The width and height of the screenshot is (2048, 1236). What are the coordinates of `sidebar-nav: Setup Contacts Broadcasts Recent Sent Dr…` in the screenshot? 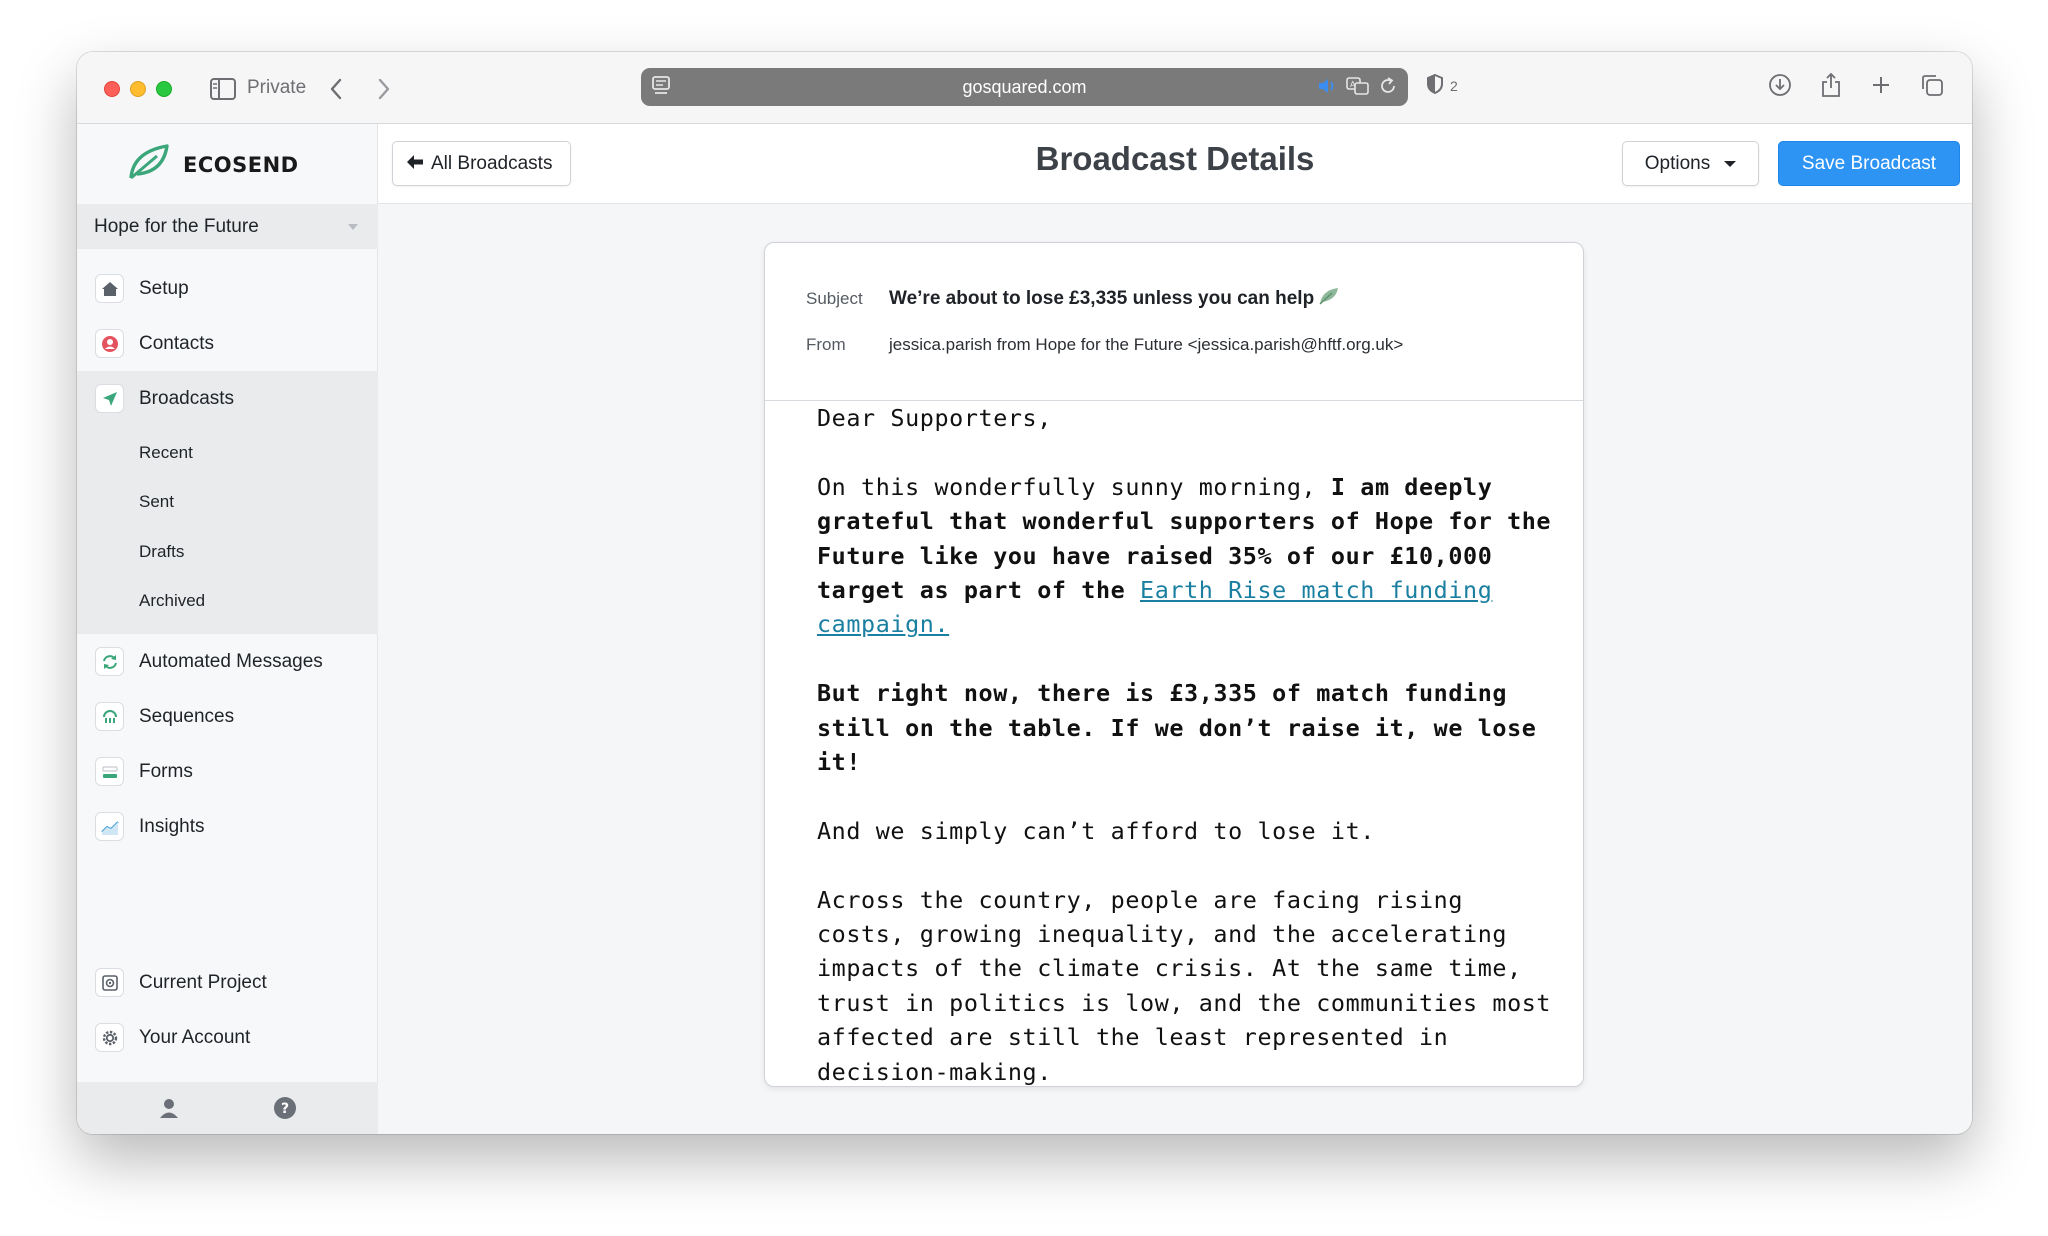 It's located at (227, 557).